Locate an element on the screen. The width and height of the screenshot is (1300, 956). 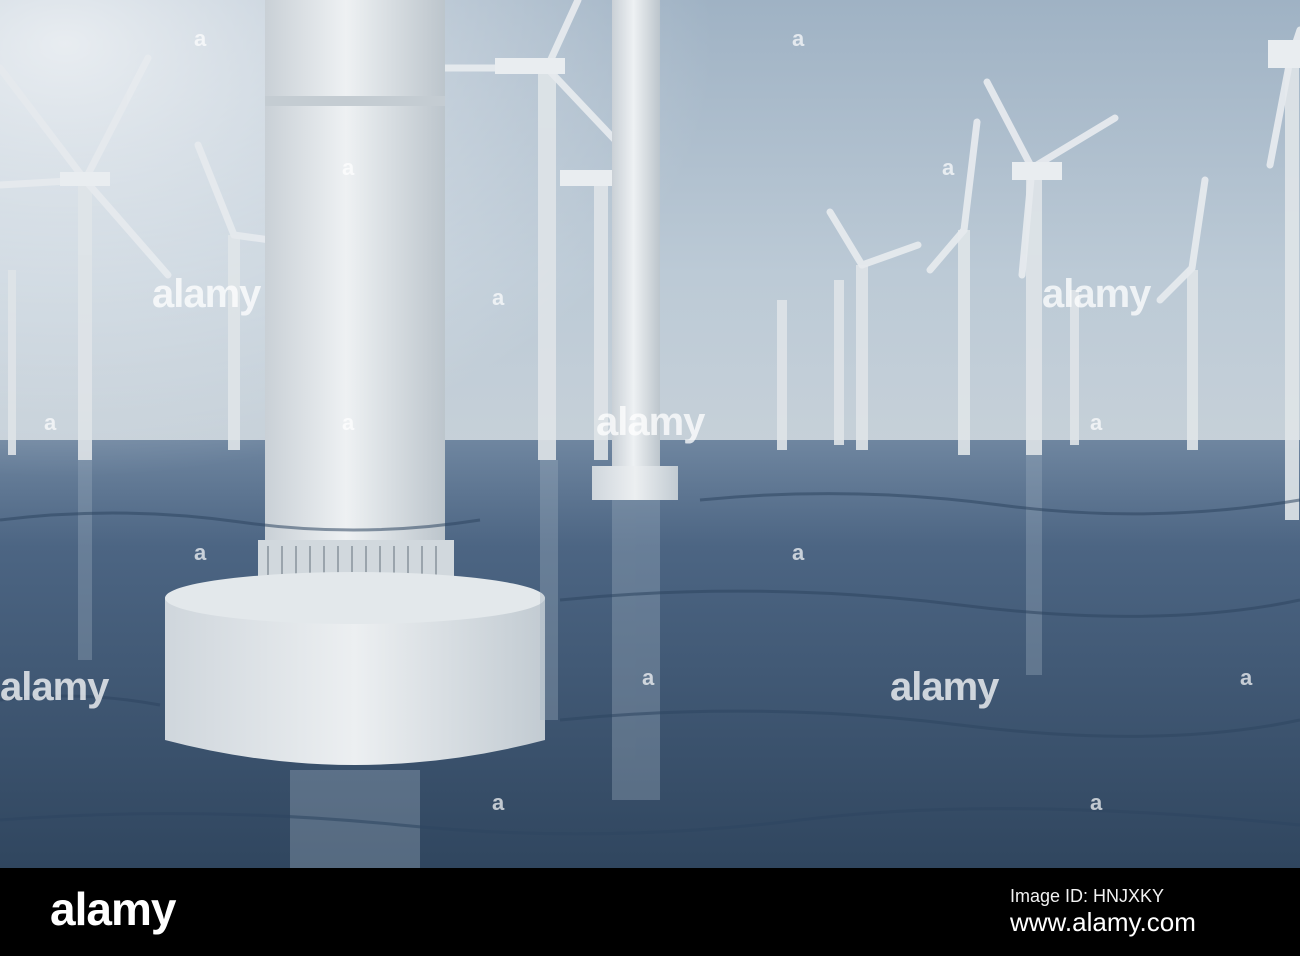
image-info: Image ID: HNJXKY www.alamy.com is located at coordinates (1103, 912).